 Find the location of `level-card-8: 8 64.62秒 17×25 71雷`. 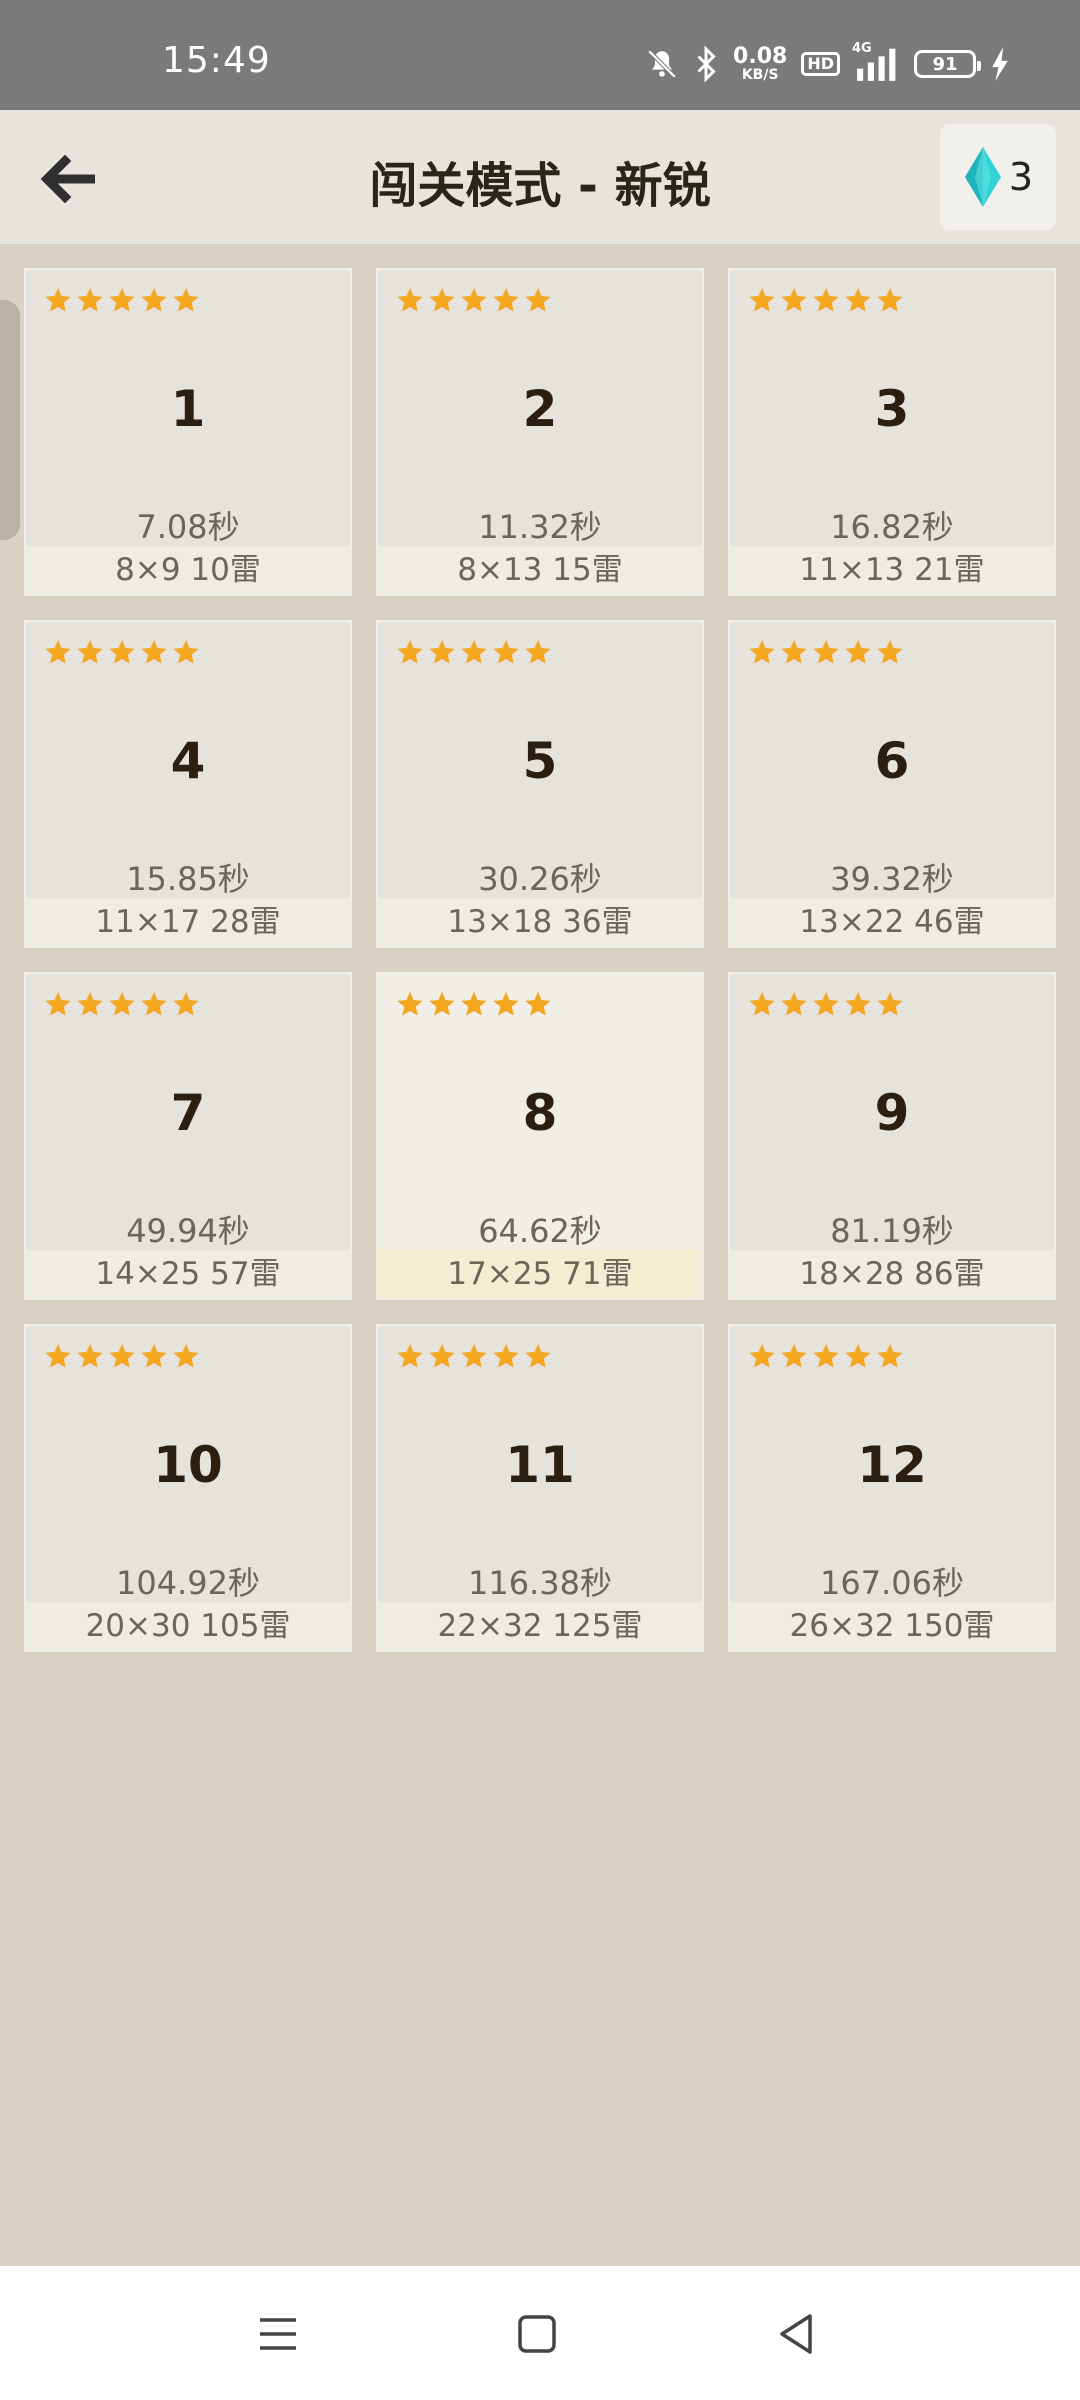

level-card-8: 8 64.62秒 17×25 71雷 is located at coordinates (540, 1136).